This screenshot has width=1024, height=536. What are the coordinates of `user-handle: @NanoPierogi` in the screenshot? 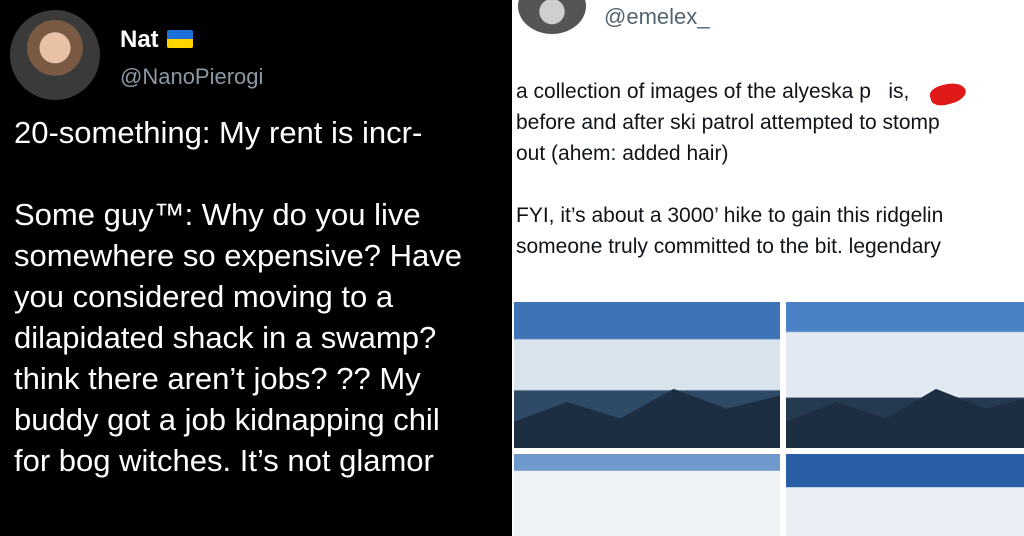 It's located at (191, 77).